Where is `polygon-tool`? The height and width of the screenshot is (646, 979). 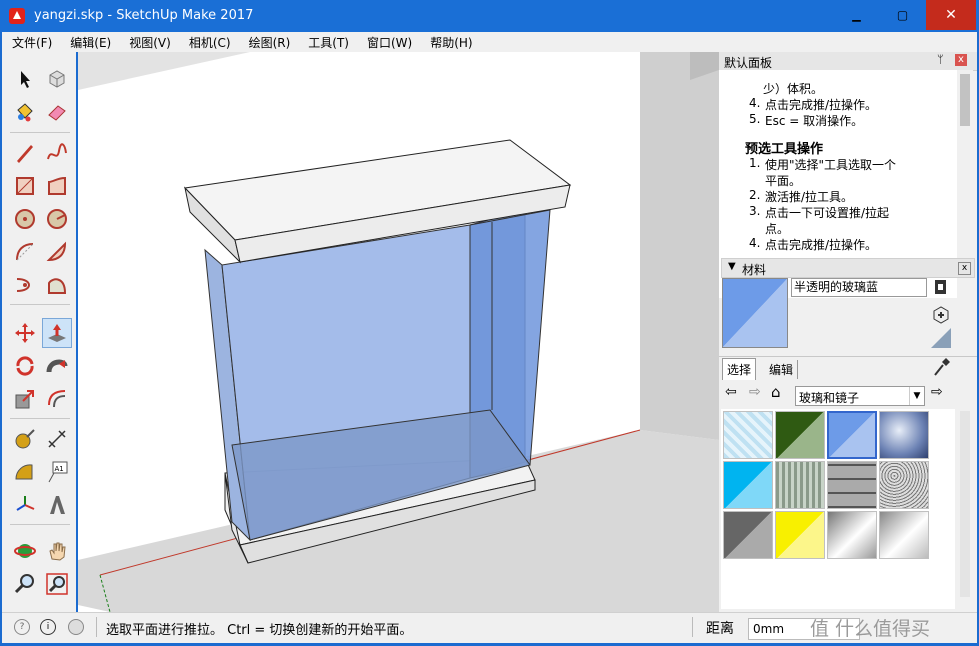
polygon-tool is located at coordinates (57, 219).